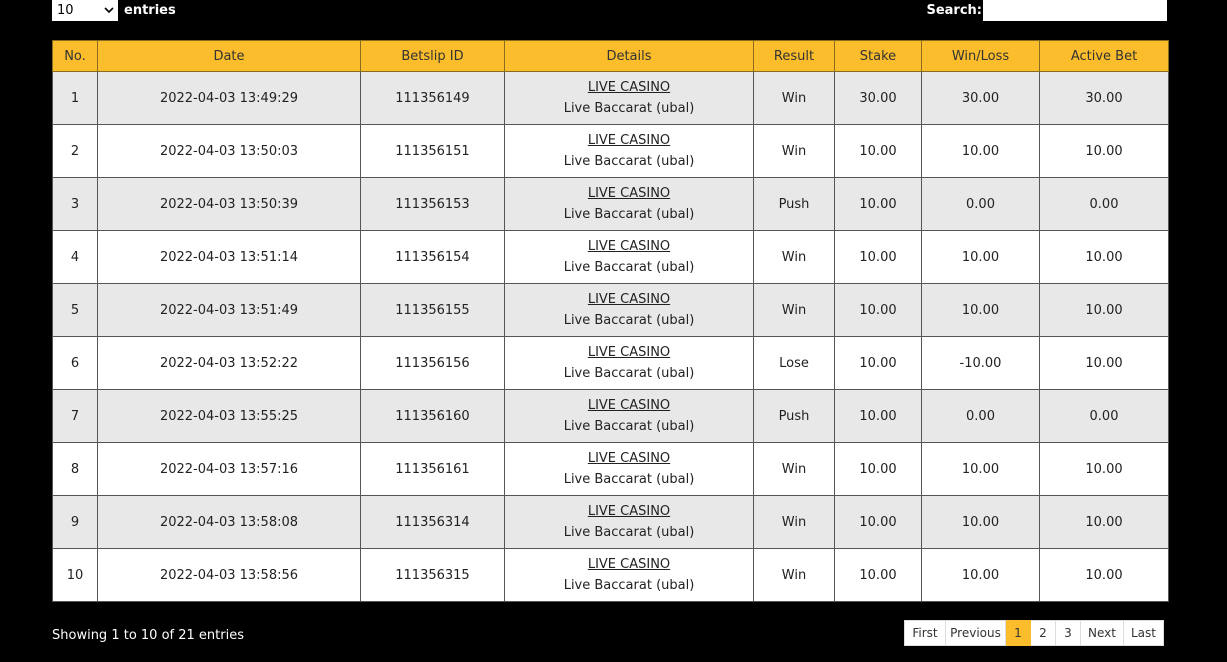 The image size is (1227, 662). Describe the element at coordinates (229, 257) in the screenshot. I see `cell-date: 2022-04-03 13:51:14` at that location.